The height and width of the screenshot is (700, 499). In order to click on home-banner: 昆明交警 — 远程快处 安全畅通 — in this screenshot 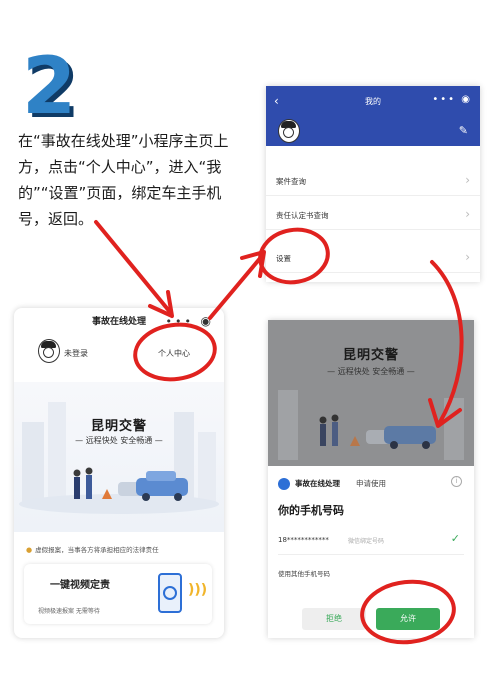, I will do `click(119, 457)`.